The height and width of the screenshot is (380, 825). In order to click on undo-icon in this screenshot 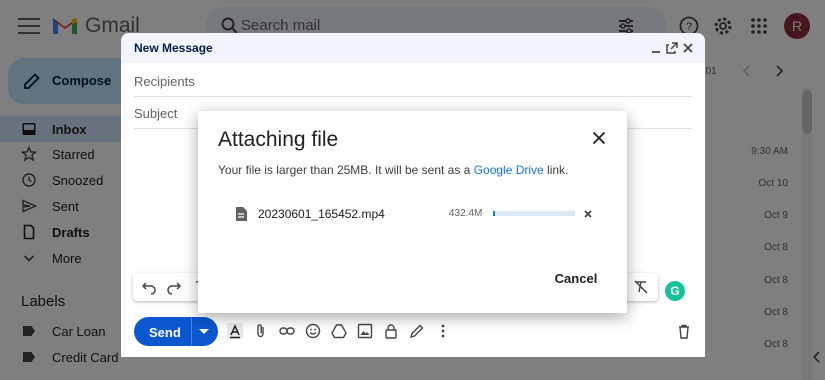, I will do `click(149, 287)`.